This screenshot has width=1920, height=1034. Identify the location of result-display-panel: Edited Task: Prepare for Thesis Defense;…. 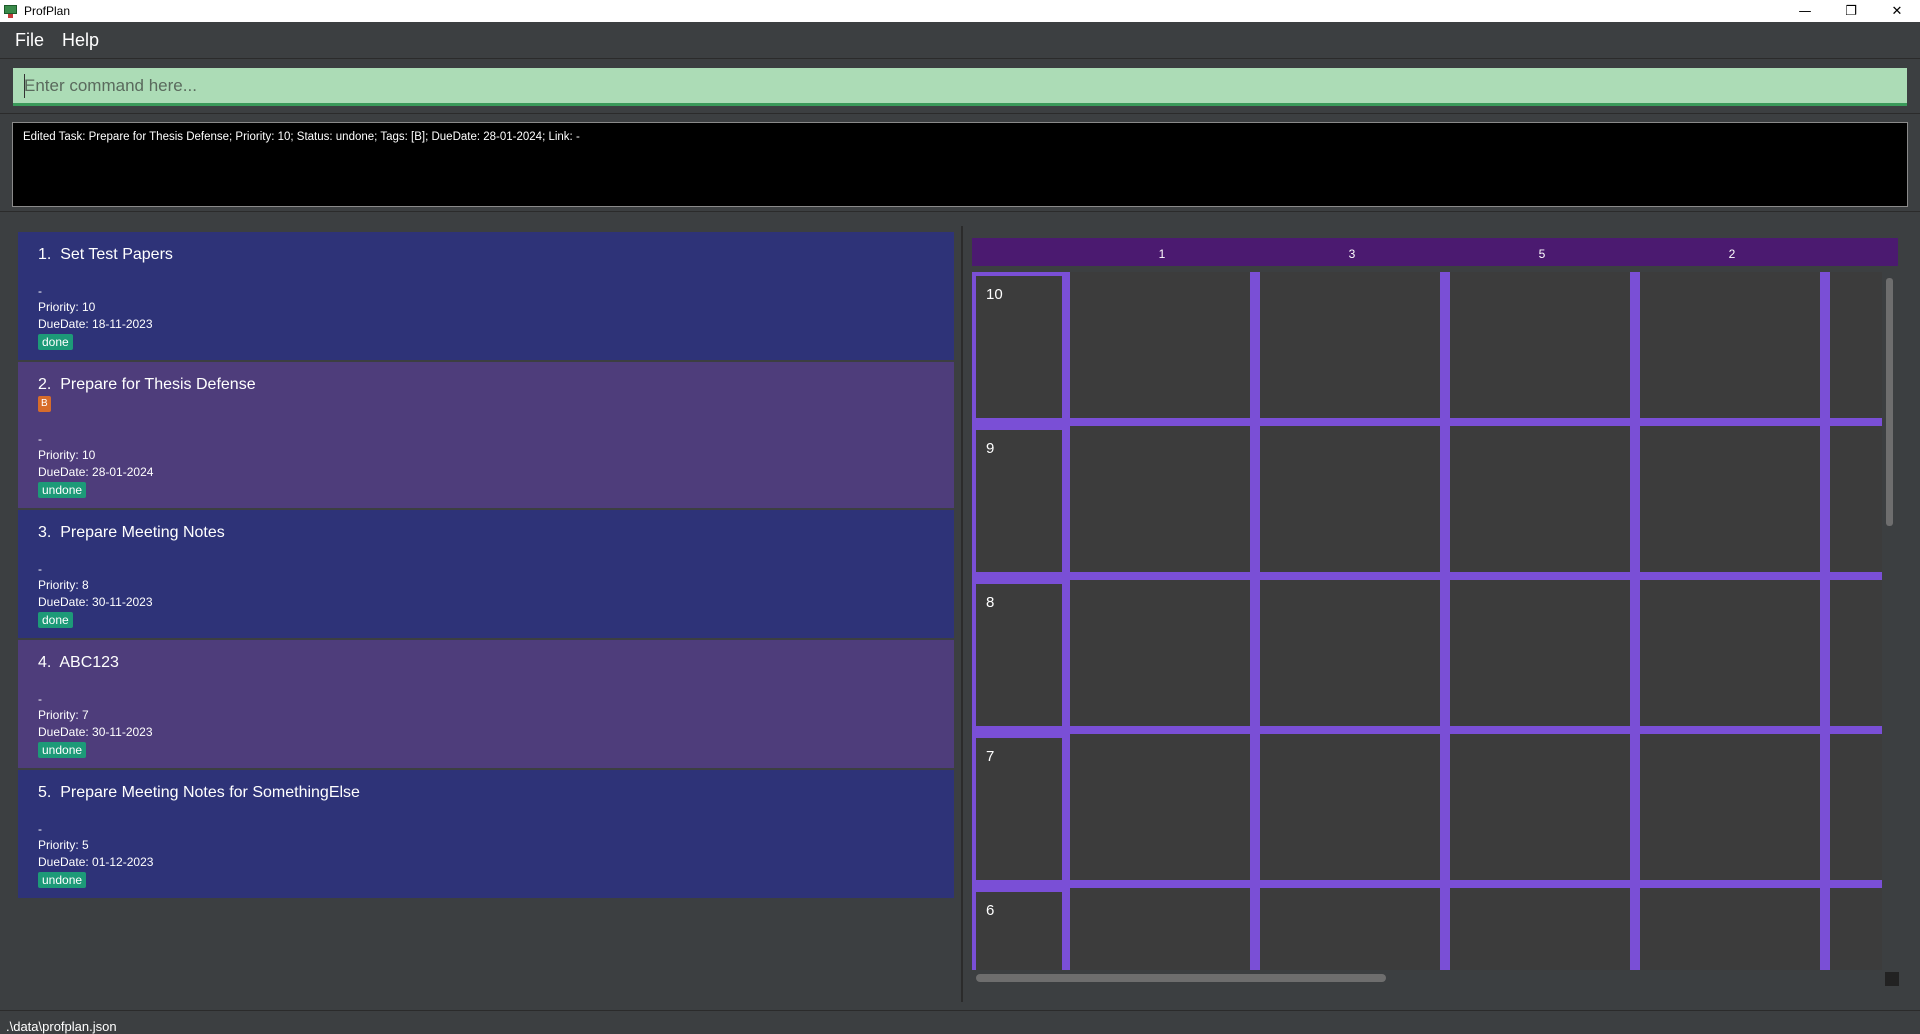
(960, 163).